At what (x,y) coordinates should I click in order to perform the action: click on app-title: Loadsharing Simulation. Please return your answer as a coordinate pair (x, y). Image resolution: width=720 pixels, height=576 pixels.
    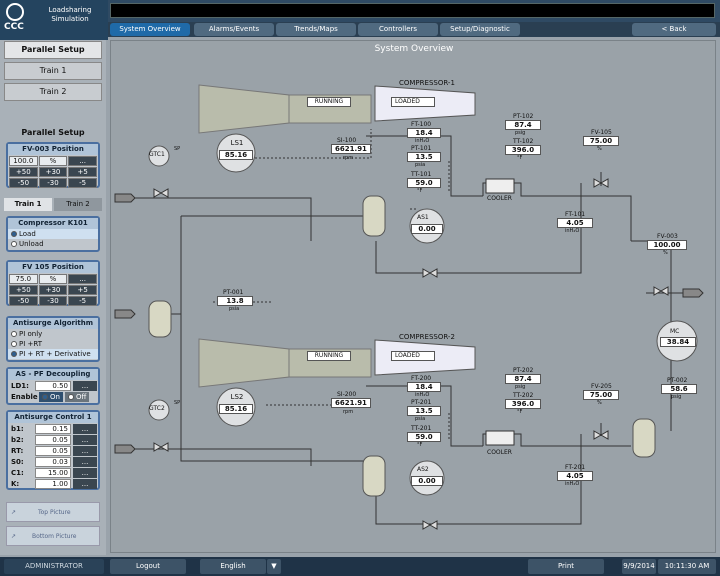
    Looking at the image, I should click on (70, 14).